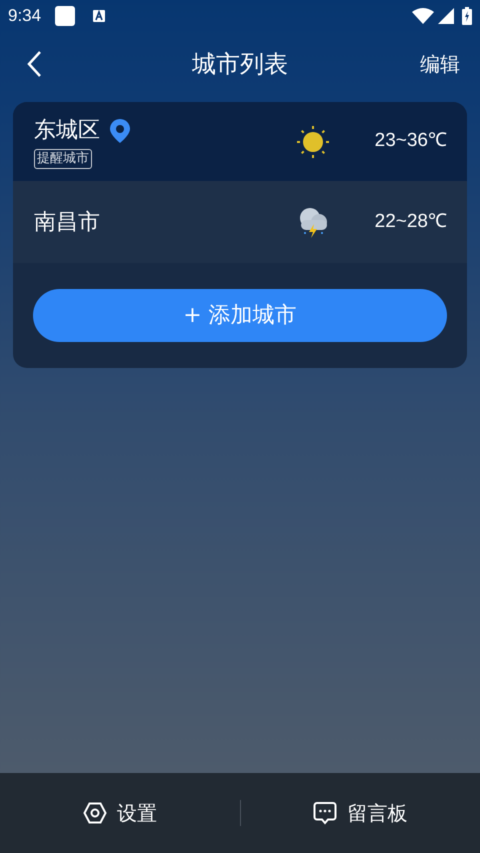 This screenshot has height=853, width=480. Describe the element at coordinates (34, 64) in the screenshot. I see `back-icon` at that location.